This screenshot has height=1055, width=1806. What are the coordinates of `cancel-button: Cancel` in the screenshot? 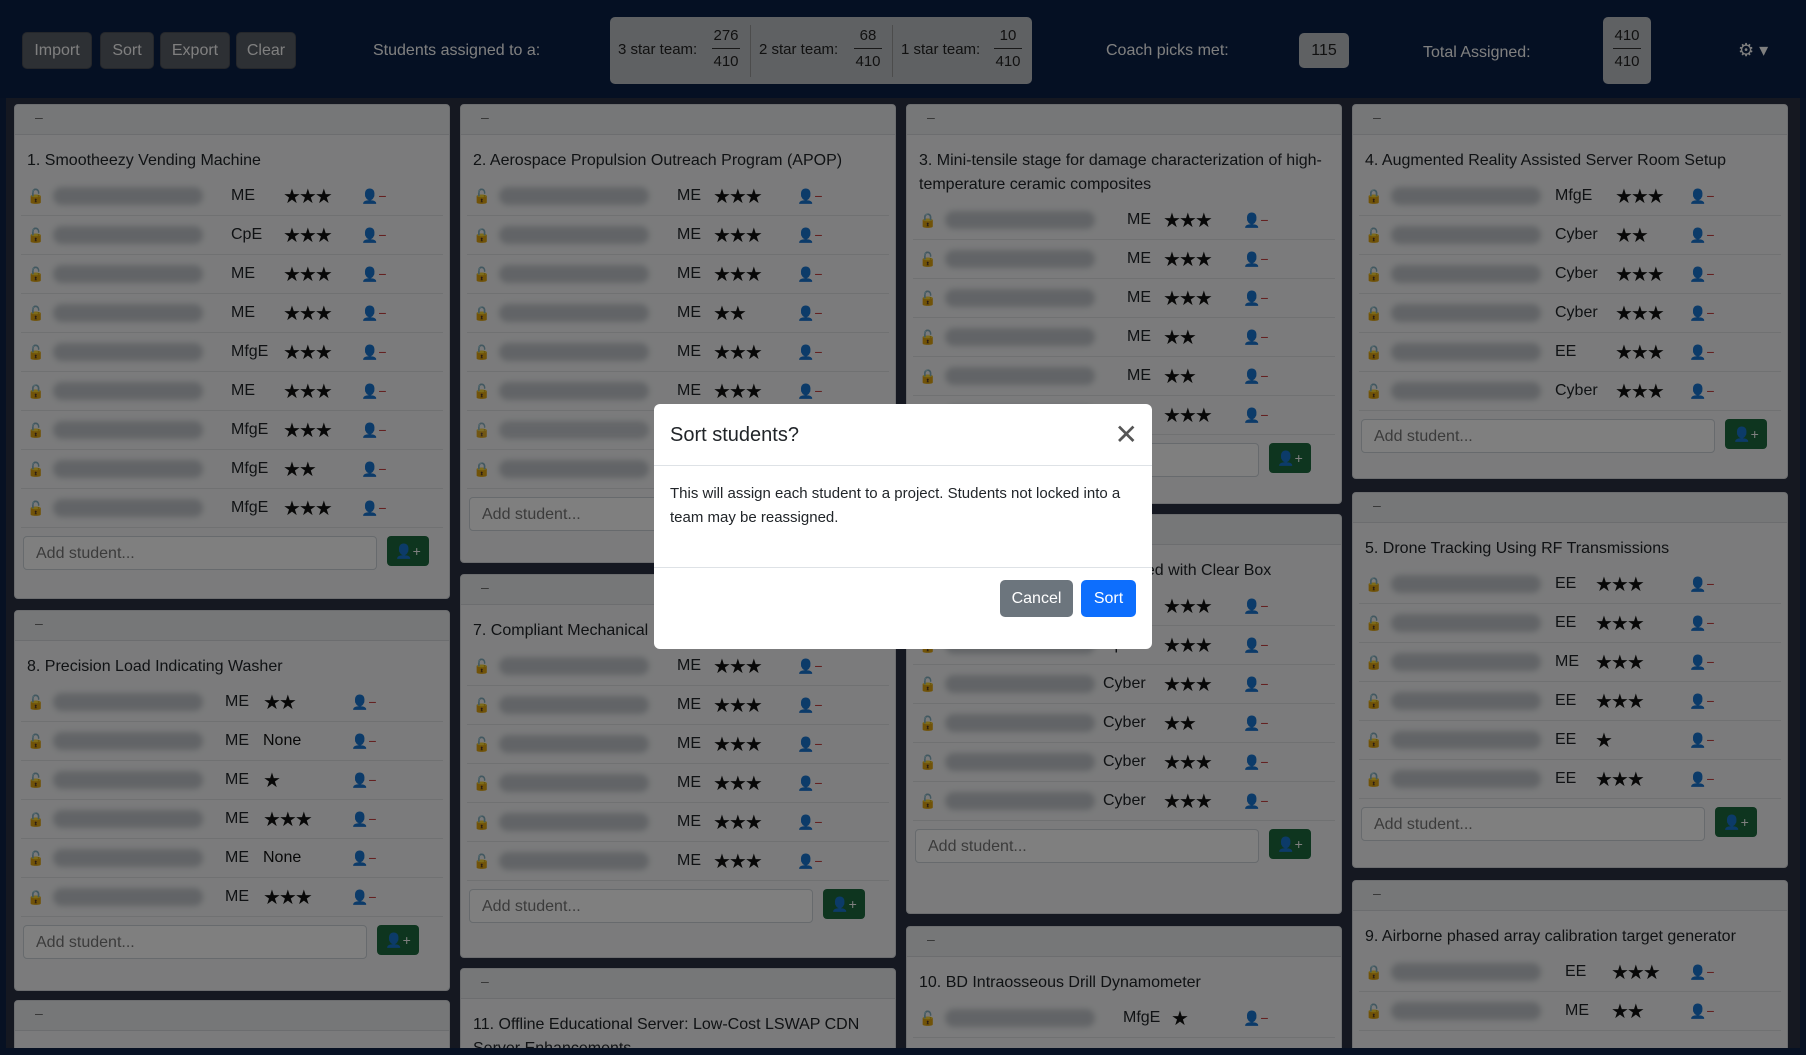 It's located at (1036, 598).